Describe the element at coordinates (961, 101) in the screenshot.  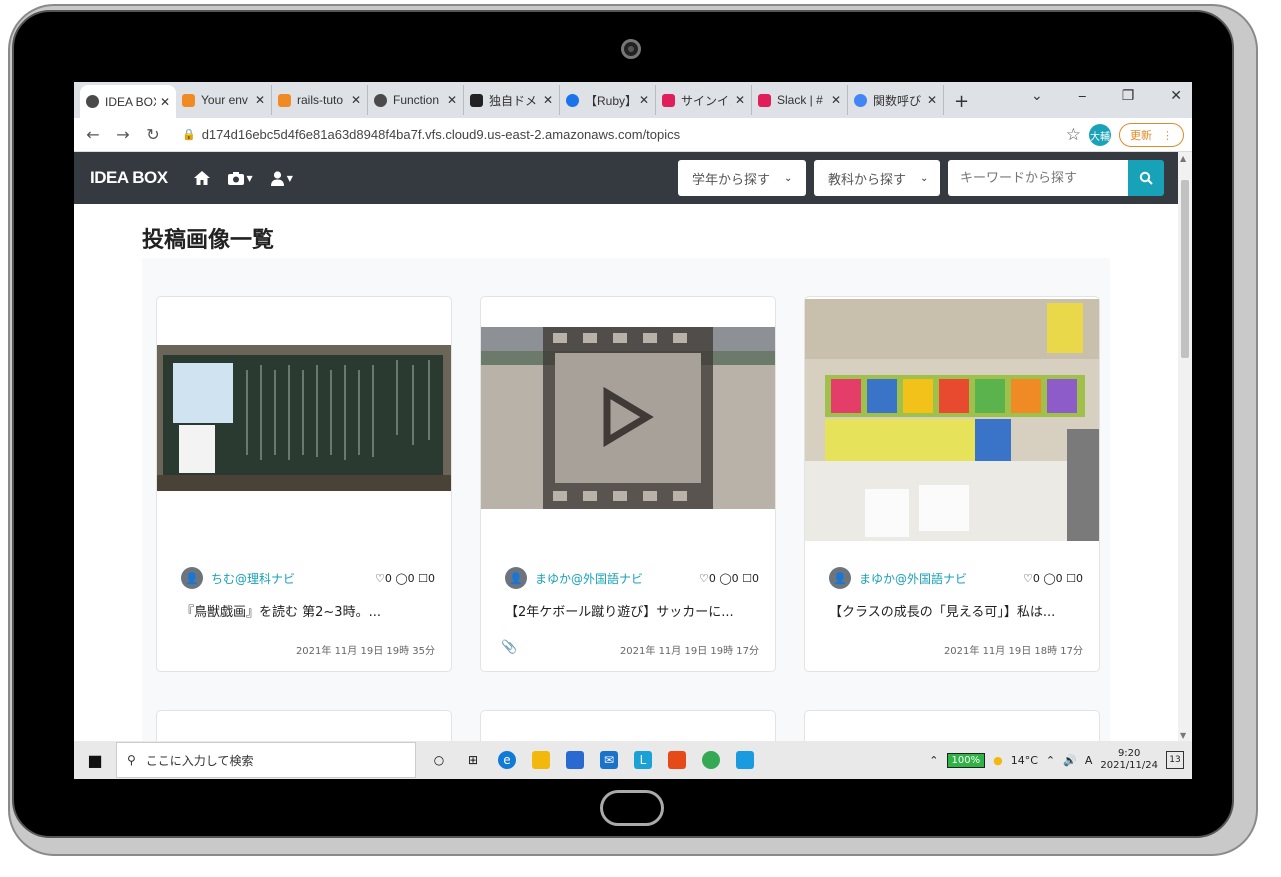
I see `new-tab-icon: +` at that location.